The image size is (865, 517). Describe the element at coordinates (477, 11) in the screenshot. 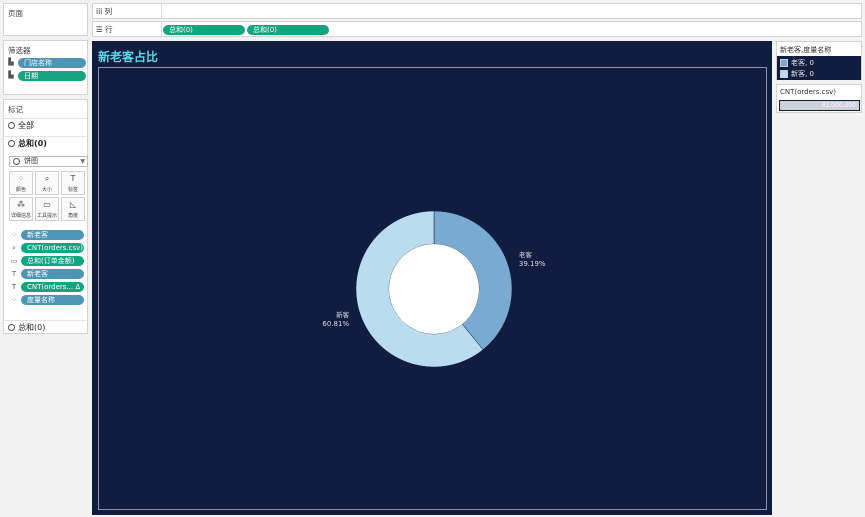

I see `columns-shelf: iii 列` at that location.